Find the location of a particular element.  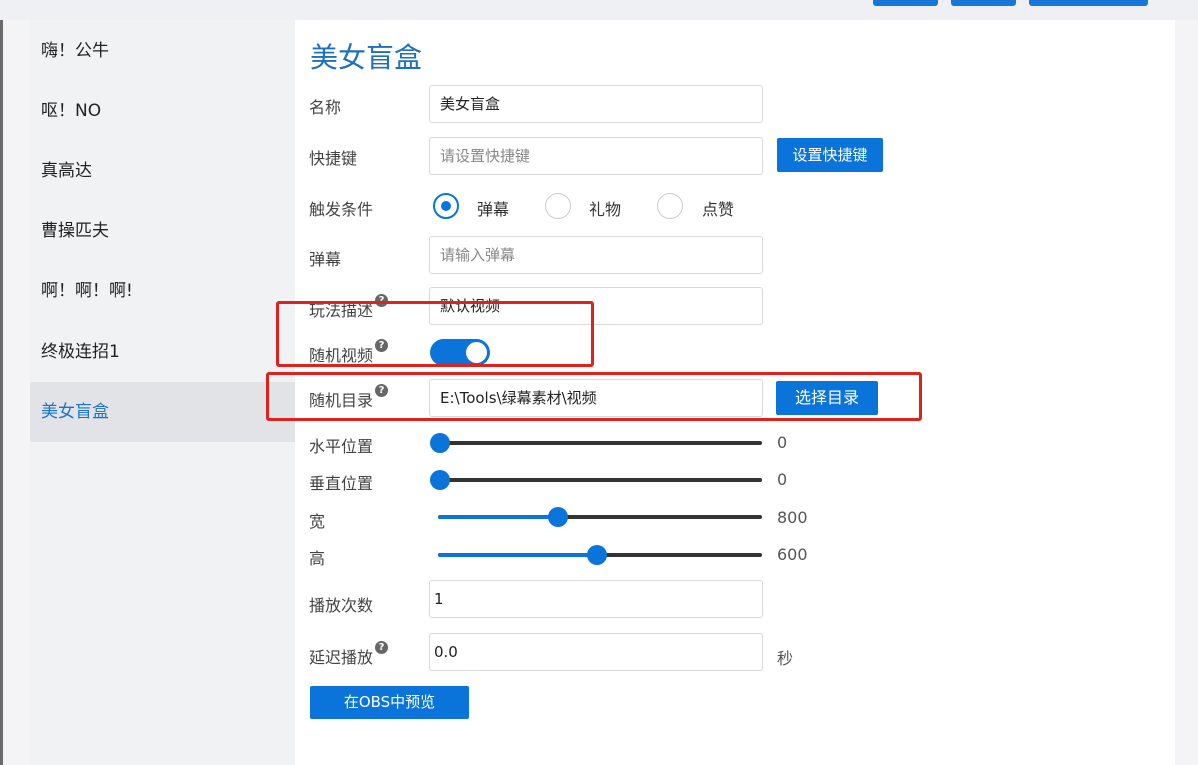

vertical-position-slider is located at coordinates (596, 480).